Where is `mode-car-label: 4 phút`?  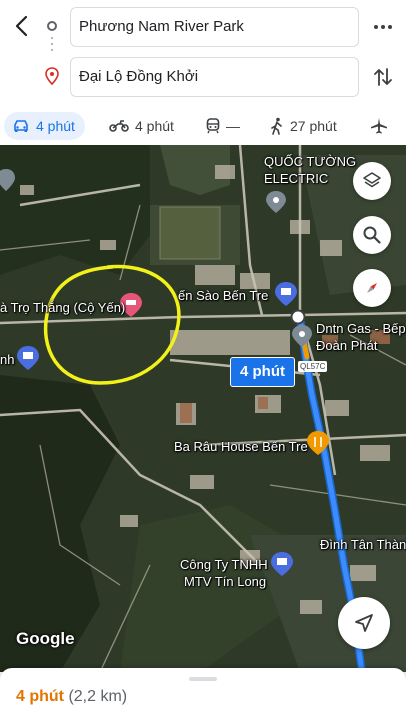
mode-car-label: 4 phút is located at coordinates (55, 126).